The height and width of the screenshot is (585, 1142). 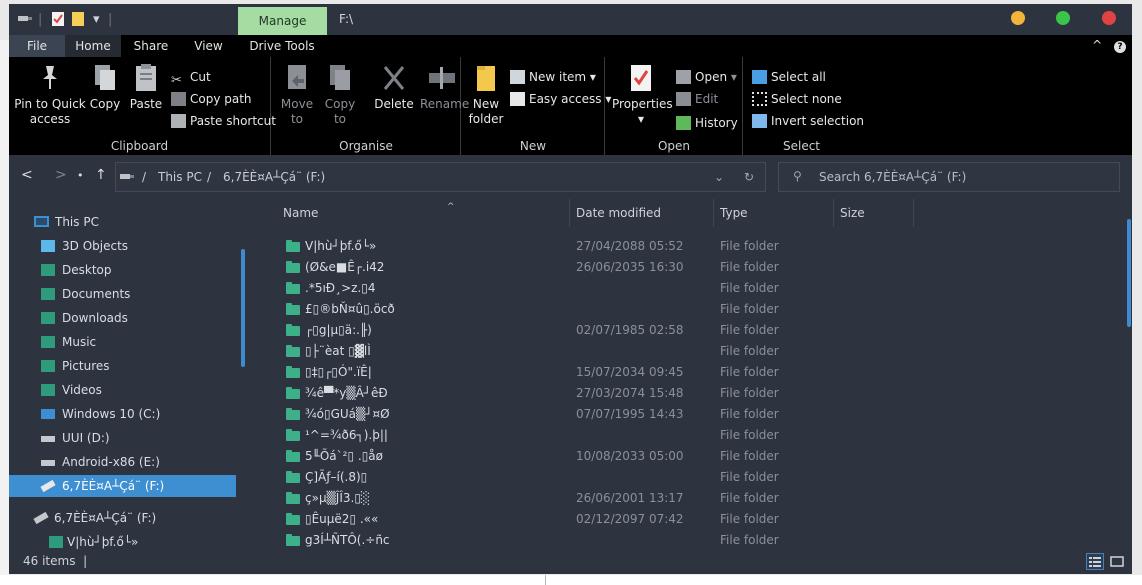 I want to click on new-folder-button: New folder, so click(x=486, y=95).